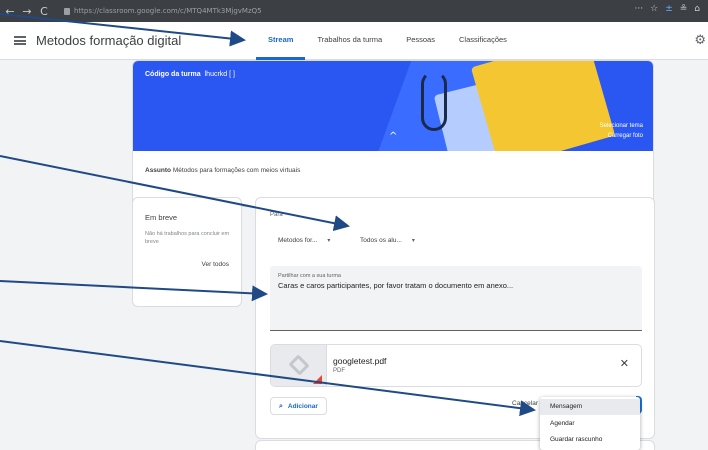 This screenshot has height=450, width=708. What do you see at coordinates (317, 379) in the screenshot?
I see `pdf-icon` at bounding box center [317, 379].